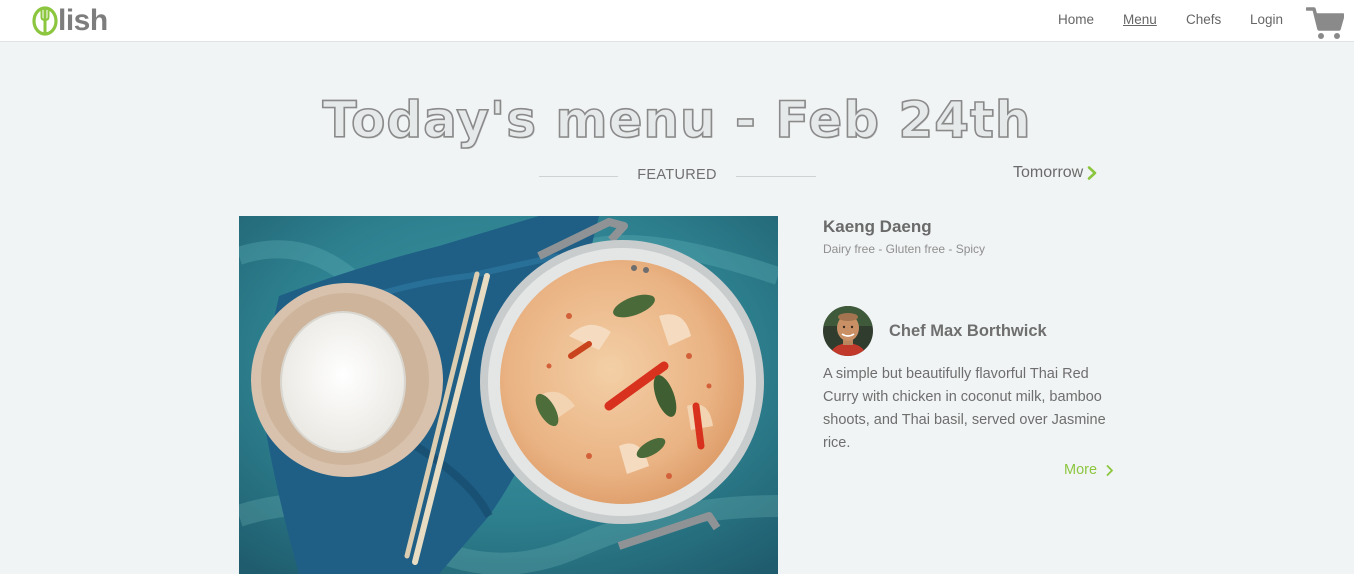 The width and height of the screenshot is (1354, 574). I want to click on tomorrow-link: Tomorrow, so click(1055, 173).